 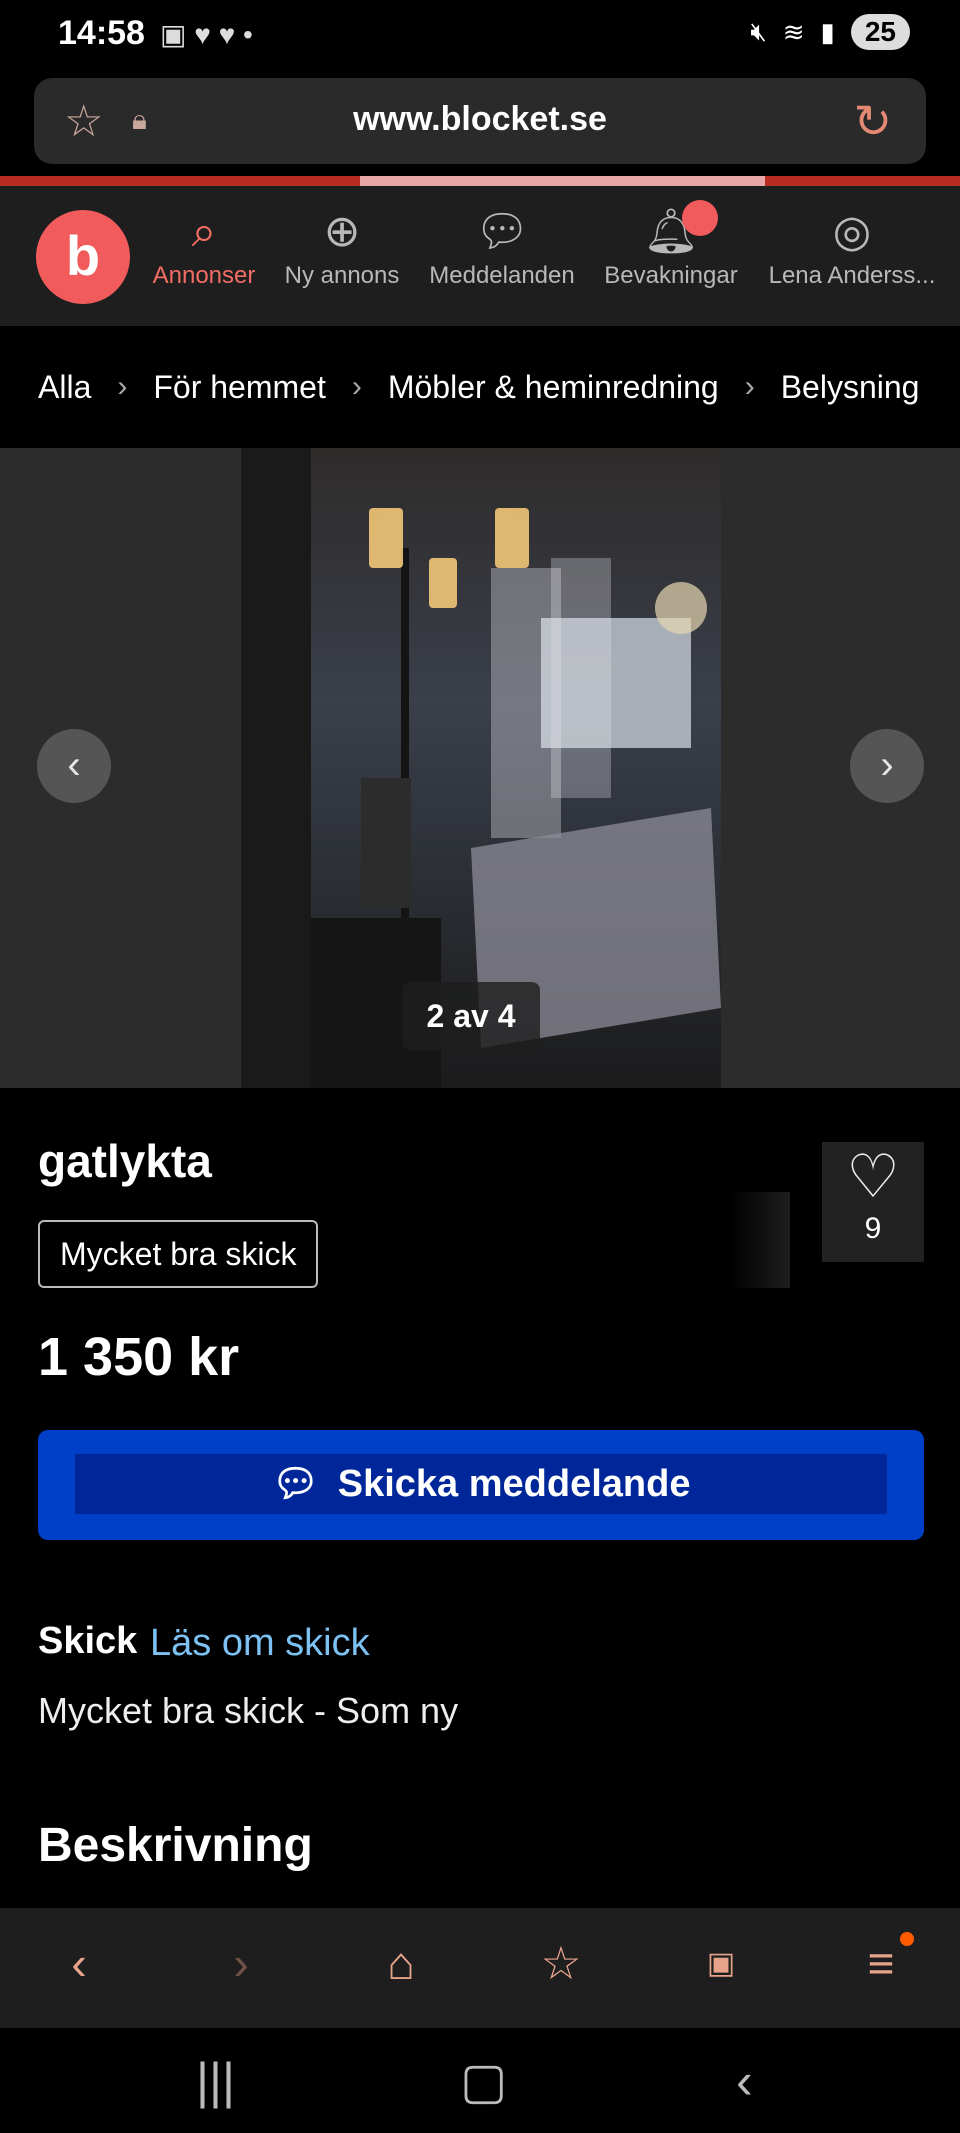 What do you see at coordinates (239, 387) in the screenshot?
I see `breadcrumb-for-hemmet: För hemmet` at bounding box center [239, 387].